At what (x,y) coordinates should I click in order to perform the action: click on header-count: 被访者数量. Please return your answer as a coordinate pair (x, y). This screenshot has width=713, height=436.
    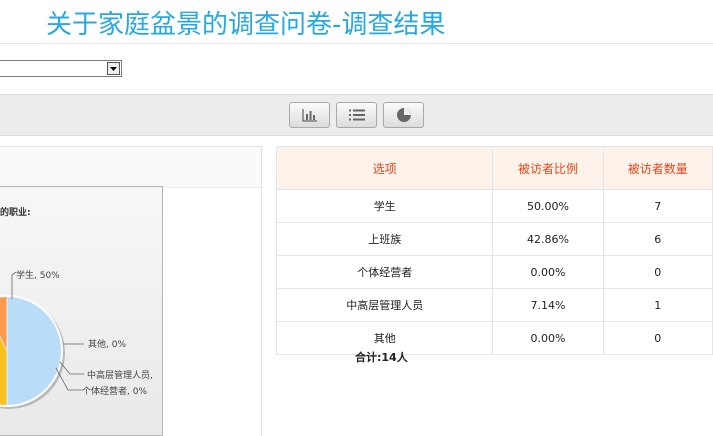
    Looking at the image, I should click on (657, 168).